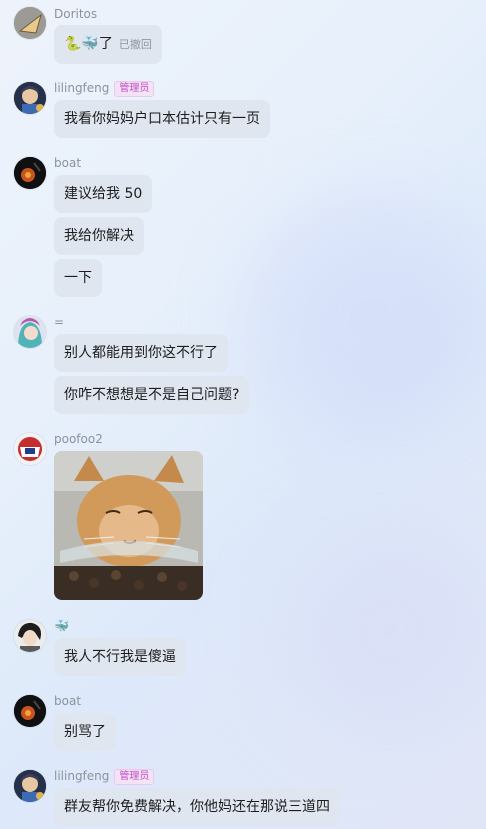  I want to click on message-bubble: 我人不行我是傻逼, so click(120, 657).